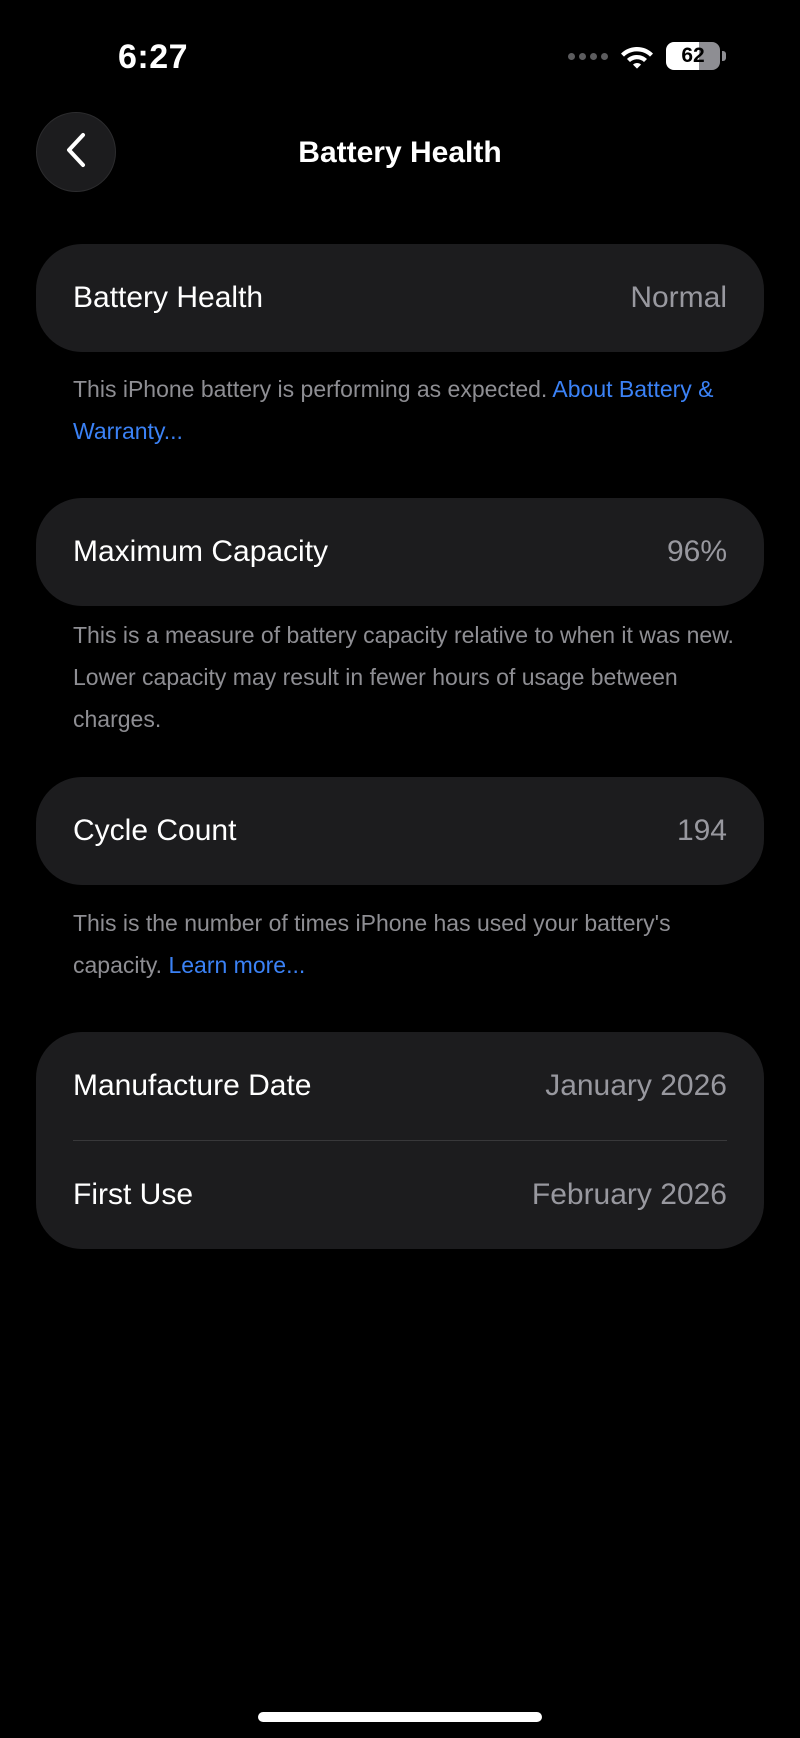  I want to click on maximum-capacity-label: Maximum Capacity, so click(201, 551).